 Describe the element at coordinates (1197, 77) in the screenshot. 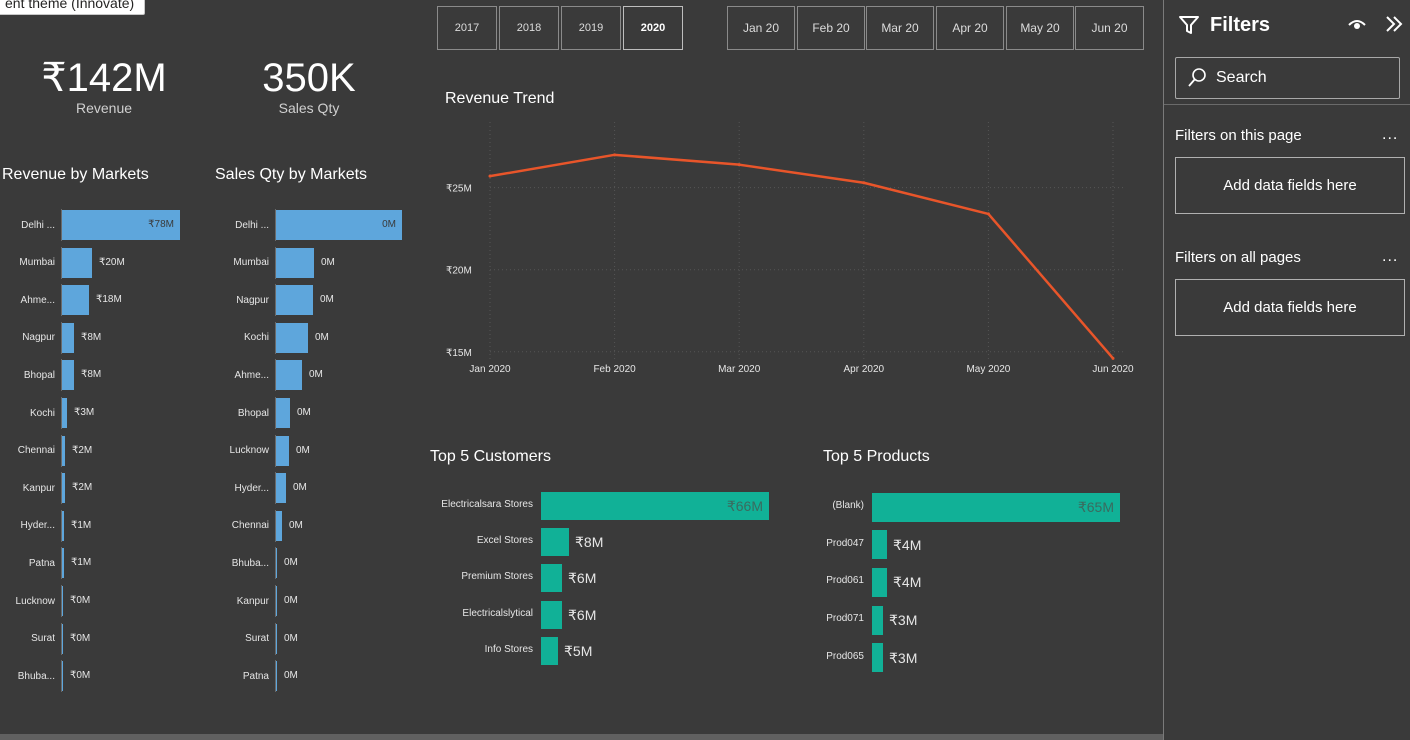

I see `search-icon` at that location.